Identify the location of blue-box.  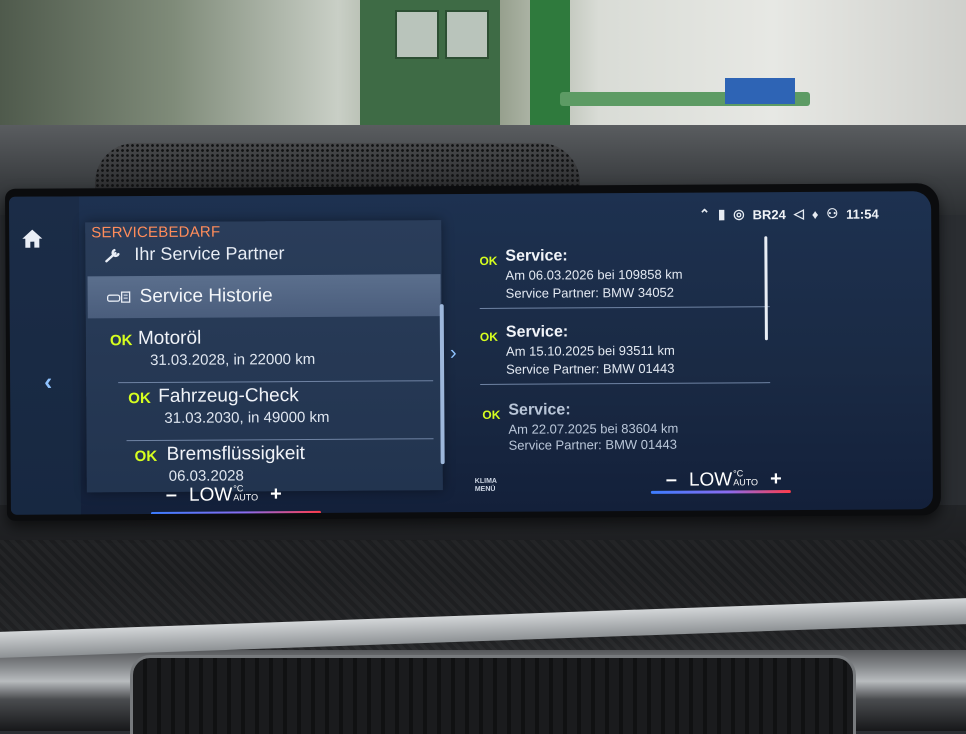
(760, 91).